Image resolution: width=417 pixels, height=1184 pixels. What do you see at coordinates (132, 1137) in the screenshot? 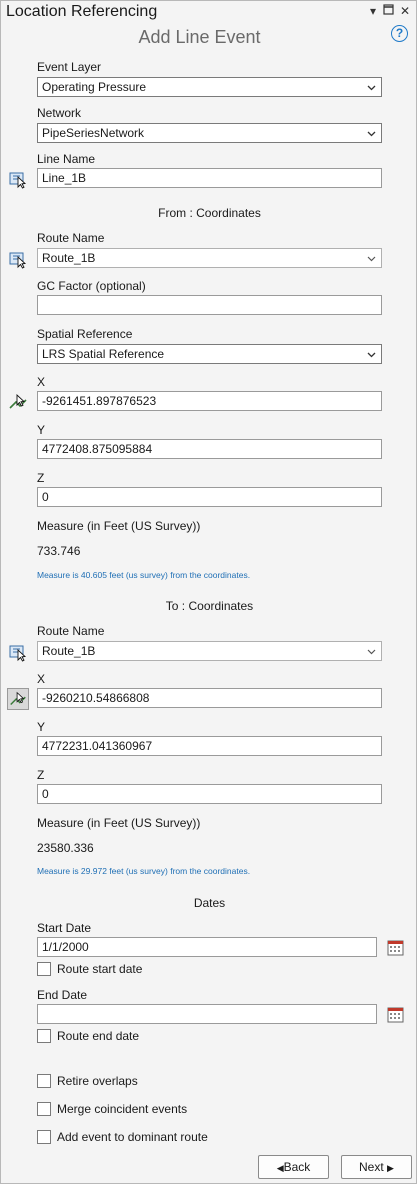
I see `dominant-route-label: Add event to dominant route` at bounding box center [132, 1137].